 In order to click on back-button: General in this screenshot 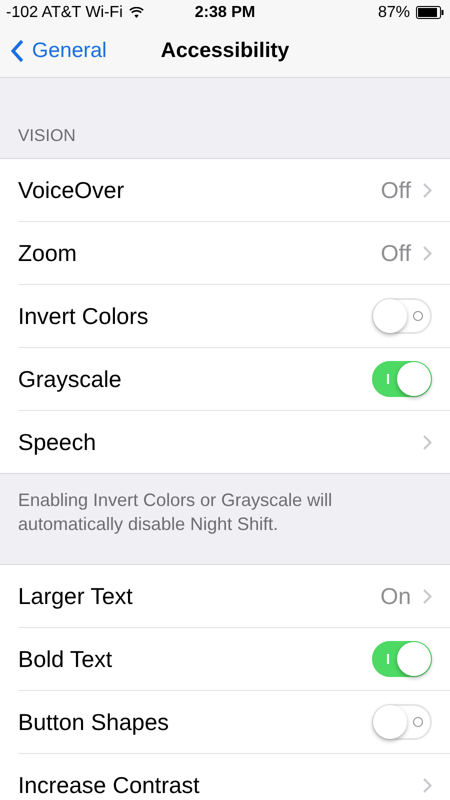, I will do `click(53, 51)`.